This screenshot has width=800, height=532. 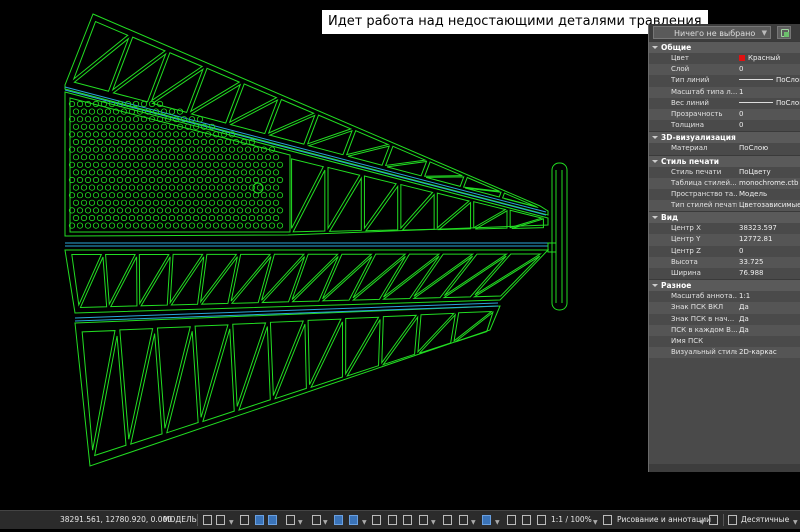 What do you see at coordinates (769, 228) in the screenshot?
I see `property-value: 38323.597` at bounding box center [769, 228].